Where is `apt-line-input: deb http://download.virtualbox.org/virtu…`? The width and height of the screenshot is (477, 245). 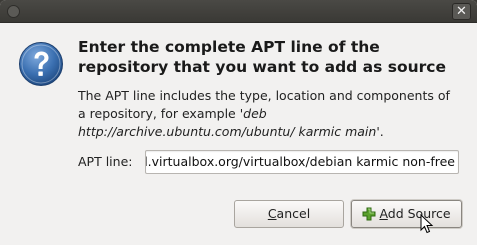 apt-line-input: deb http://download.virtualbox.org/virtu… is located at coordinates (302, 162).